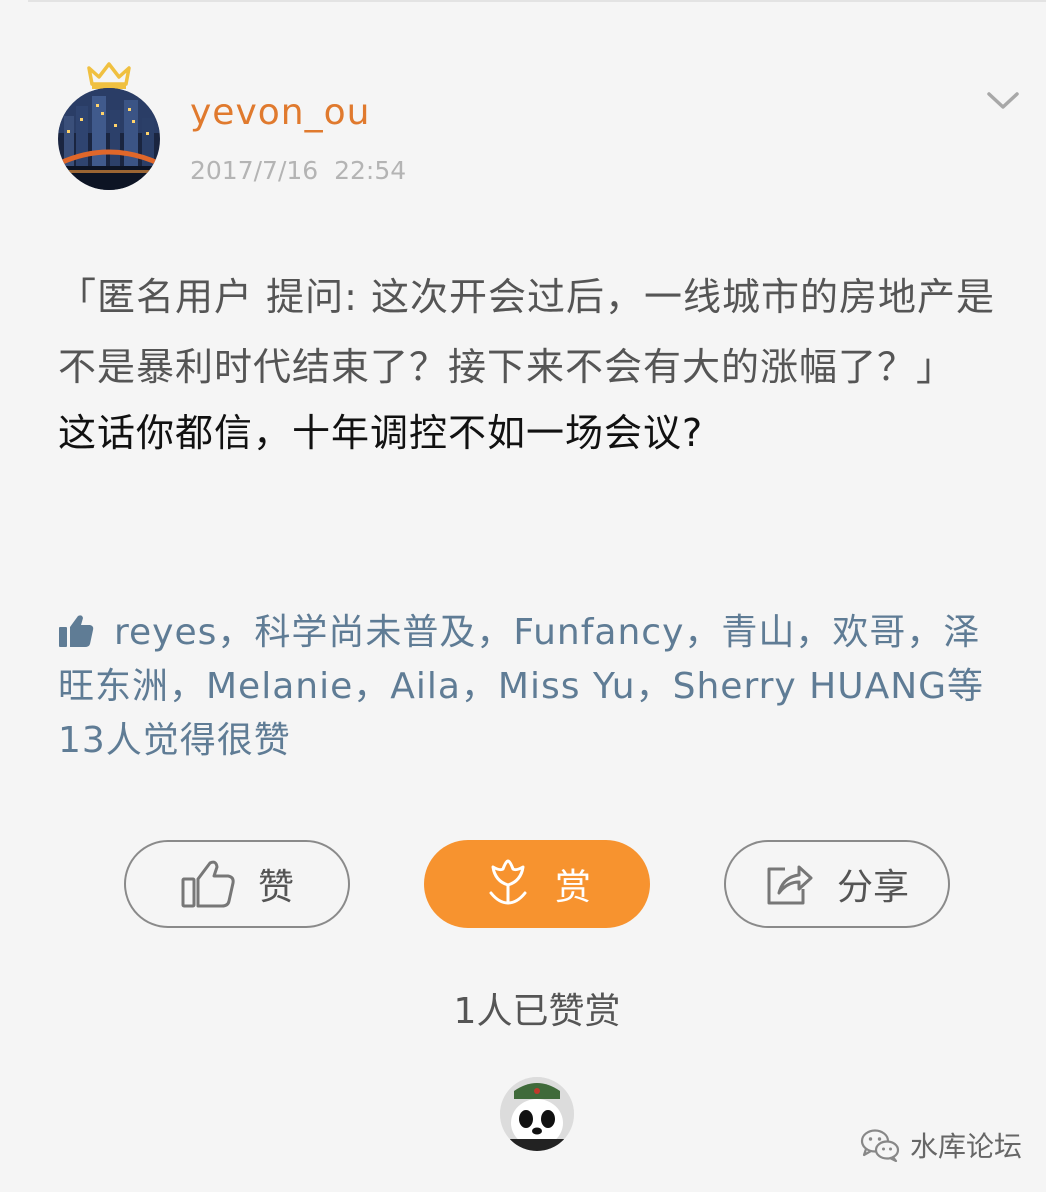  I want to click on avatar, so click(109, 139).